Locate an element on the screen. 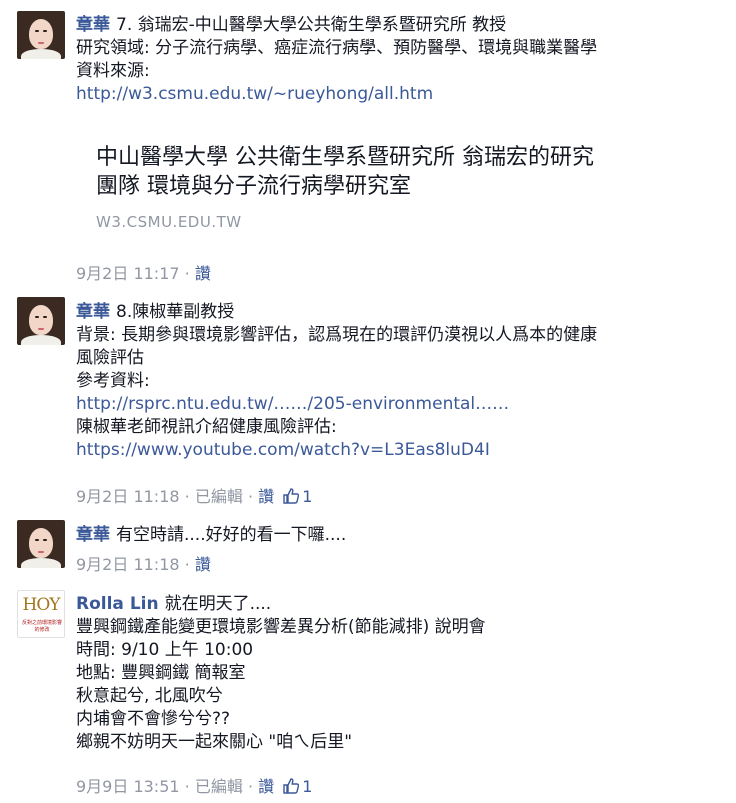 This screenshot has height=803, width=736. link-preview-domain: W3.CSMU.EDU.TW is located at coordinates (169, 222).